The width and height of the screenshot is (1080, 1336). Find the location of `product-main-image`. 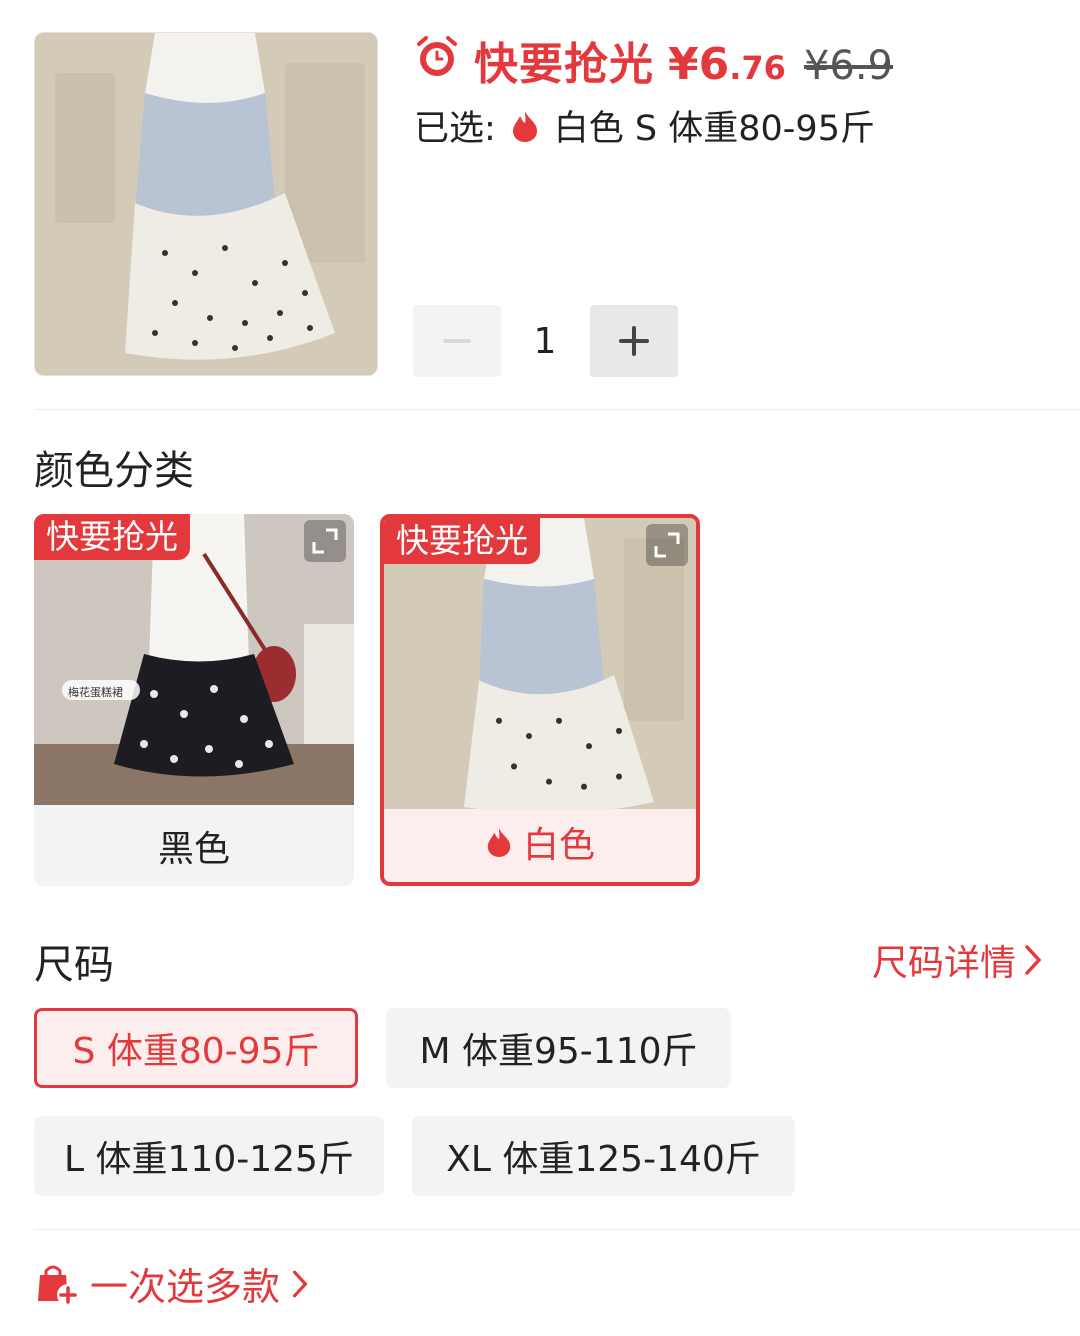

product-main-image is located at coordinates (206, 204).